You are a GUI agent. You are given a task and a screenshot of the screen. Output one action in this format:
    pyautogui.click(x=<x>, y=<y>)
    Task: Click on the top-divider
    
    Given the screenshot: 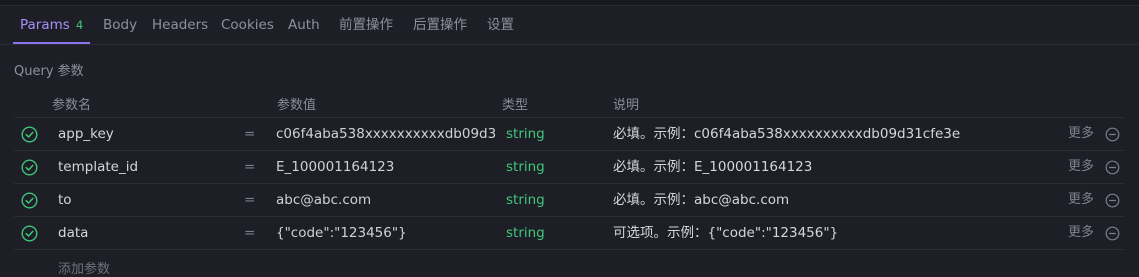 What is the action you would take?
    pyautogui.click(x=569, y=3)
    